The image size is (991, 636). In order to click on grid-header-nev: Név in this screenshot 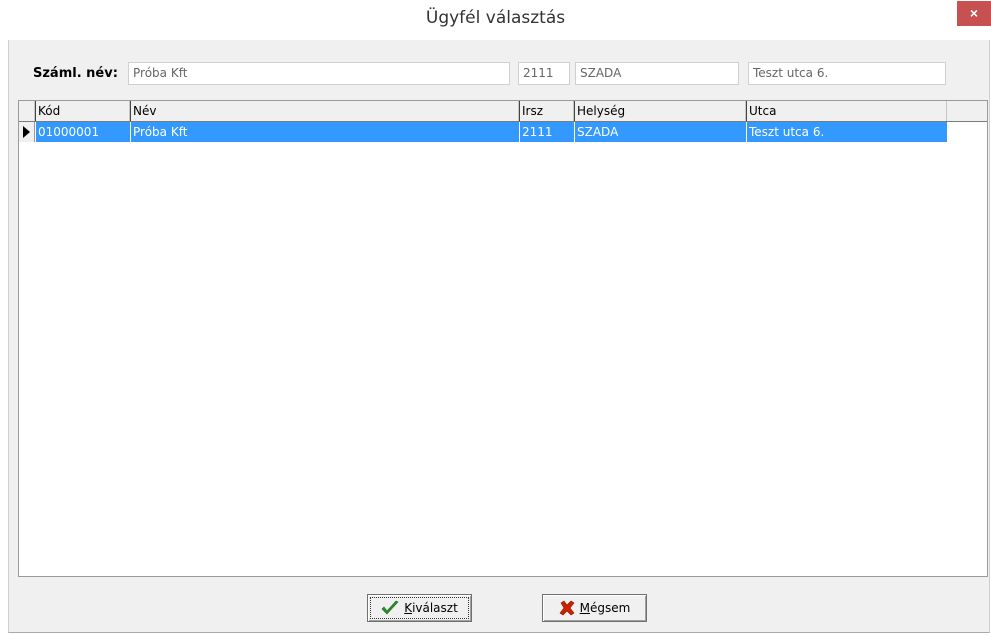, I will do `click(324, 111)`.